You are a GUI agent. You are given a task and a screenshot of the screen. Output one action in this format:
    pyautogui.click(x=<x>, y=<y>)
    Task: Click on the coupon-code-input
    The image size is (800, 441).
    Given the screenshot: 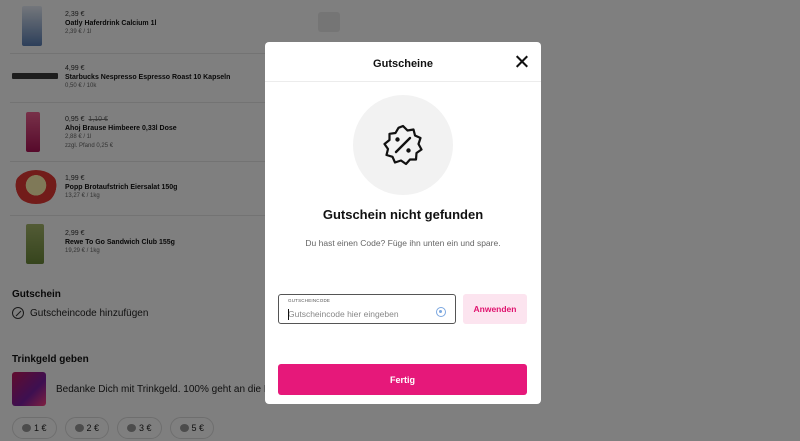 What is the action you would take?
    pyautogui.click(x=358, y=314)
    